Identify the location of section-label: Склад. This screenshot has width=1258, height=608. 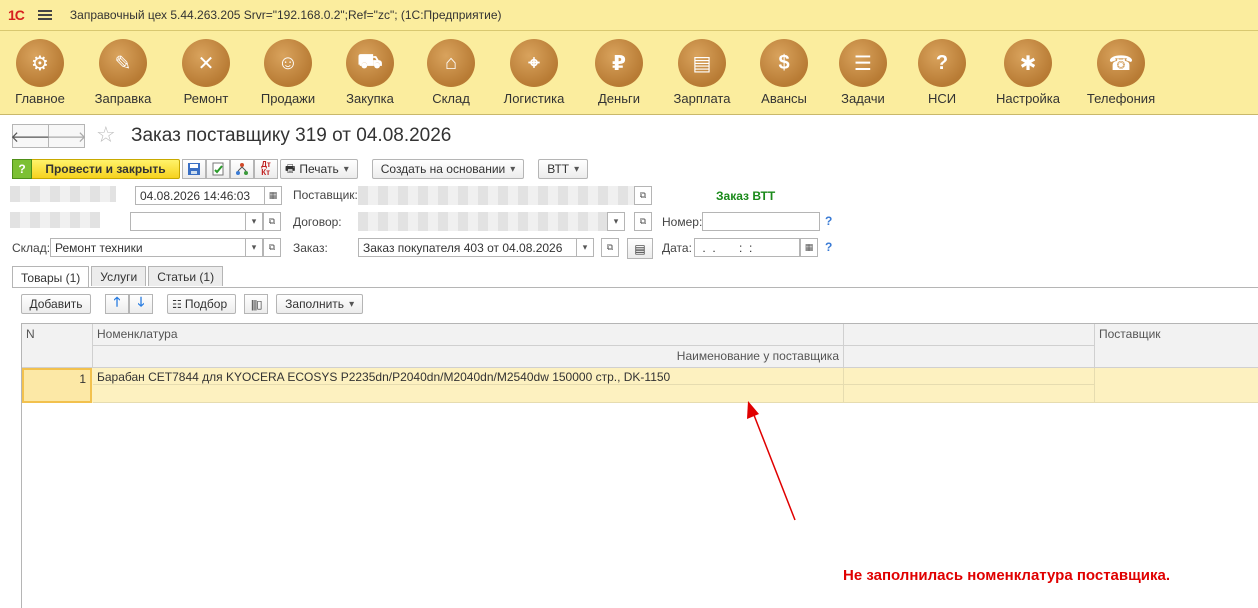
(451, 98).